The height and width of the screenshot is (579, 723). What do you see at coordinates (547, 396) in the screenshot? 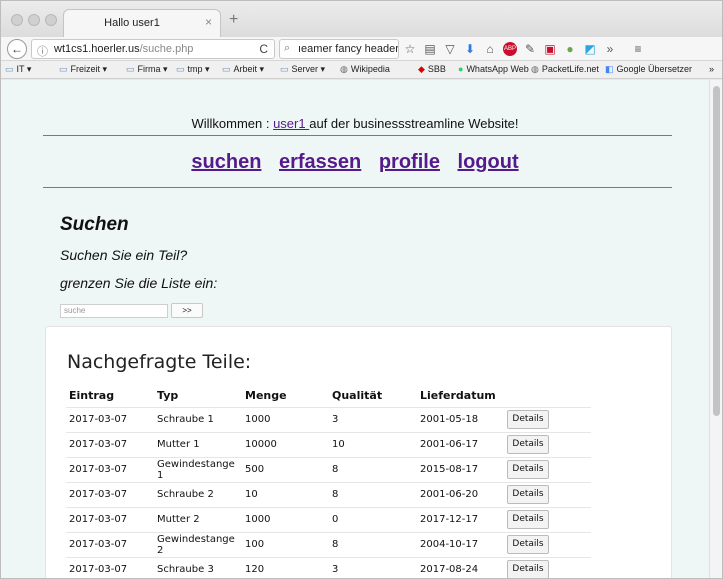
I see `column-header-actions` at bounding box center [547, 396].